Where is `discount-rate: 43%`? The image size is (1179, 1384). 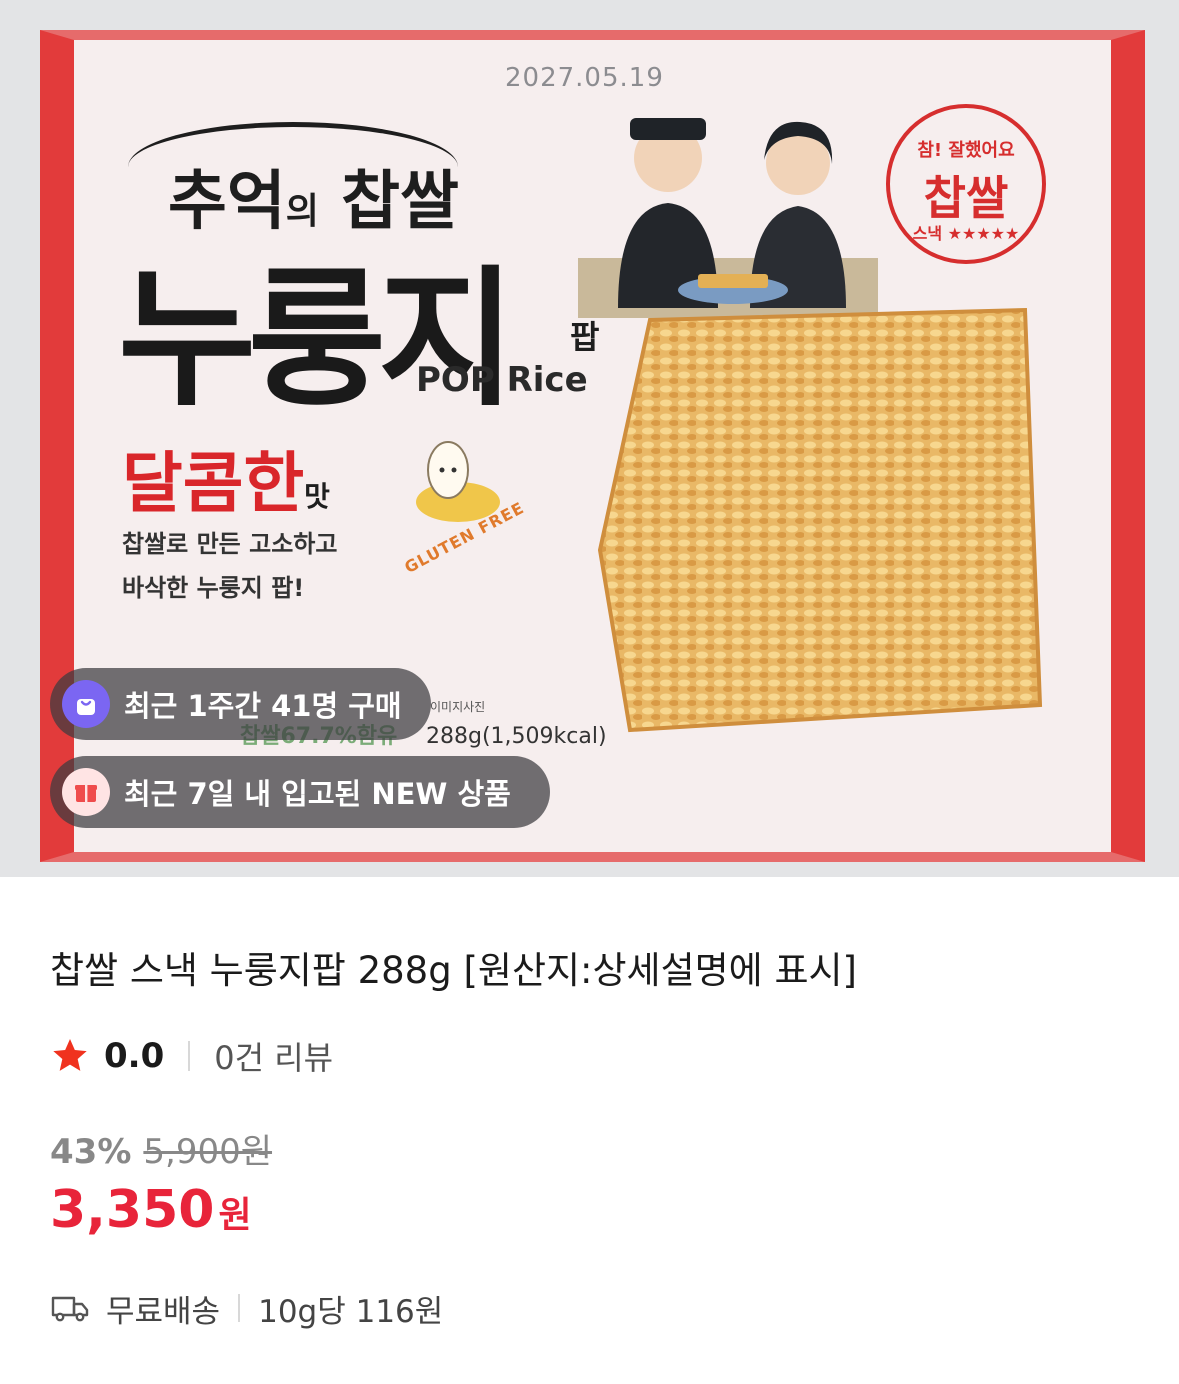
discount-rate: 43% is located at coordinates (91, 1152).